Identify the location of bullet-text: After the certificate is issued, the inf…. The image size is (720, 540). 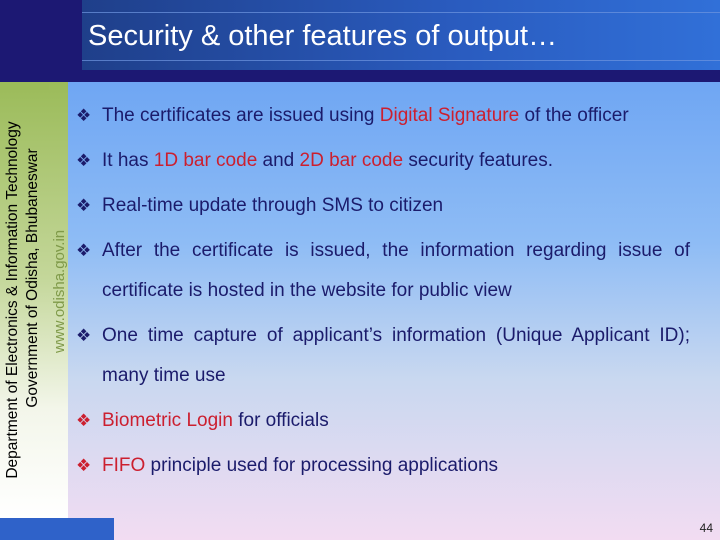
(396, 270).